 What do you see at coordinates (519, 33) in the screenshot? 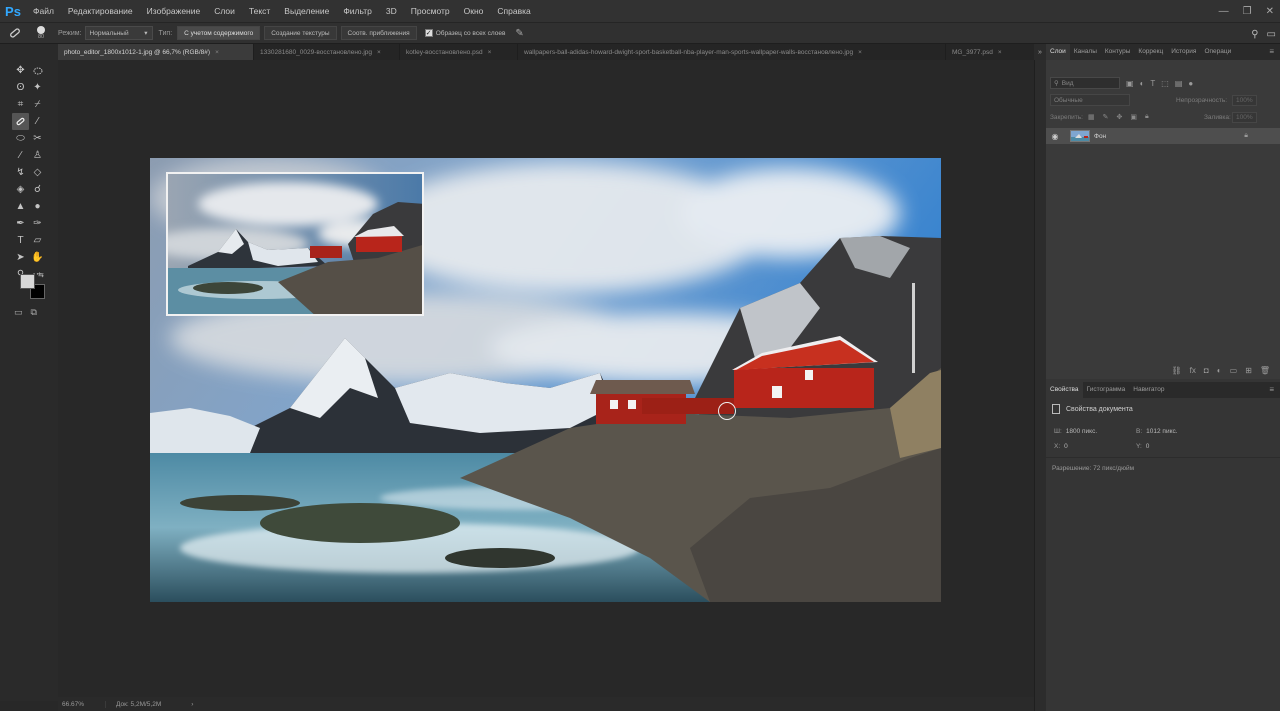
I see `pressure-size-icon: ✎` at bounding box center [519, 33].